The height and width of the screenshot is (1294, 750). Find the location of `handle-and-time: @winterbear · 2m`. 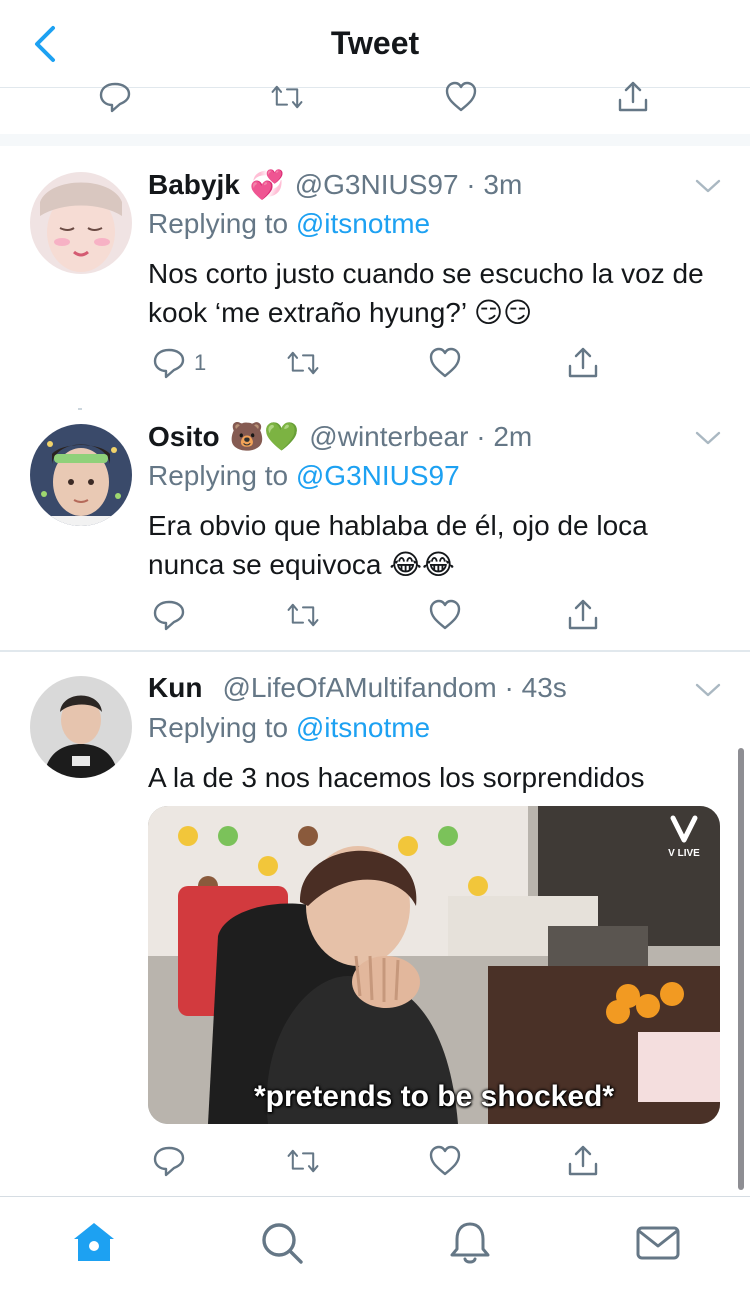

handle-and-time: @winterbear · 2m is located at coordinates (420, 437).